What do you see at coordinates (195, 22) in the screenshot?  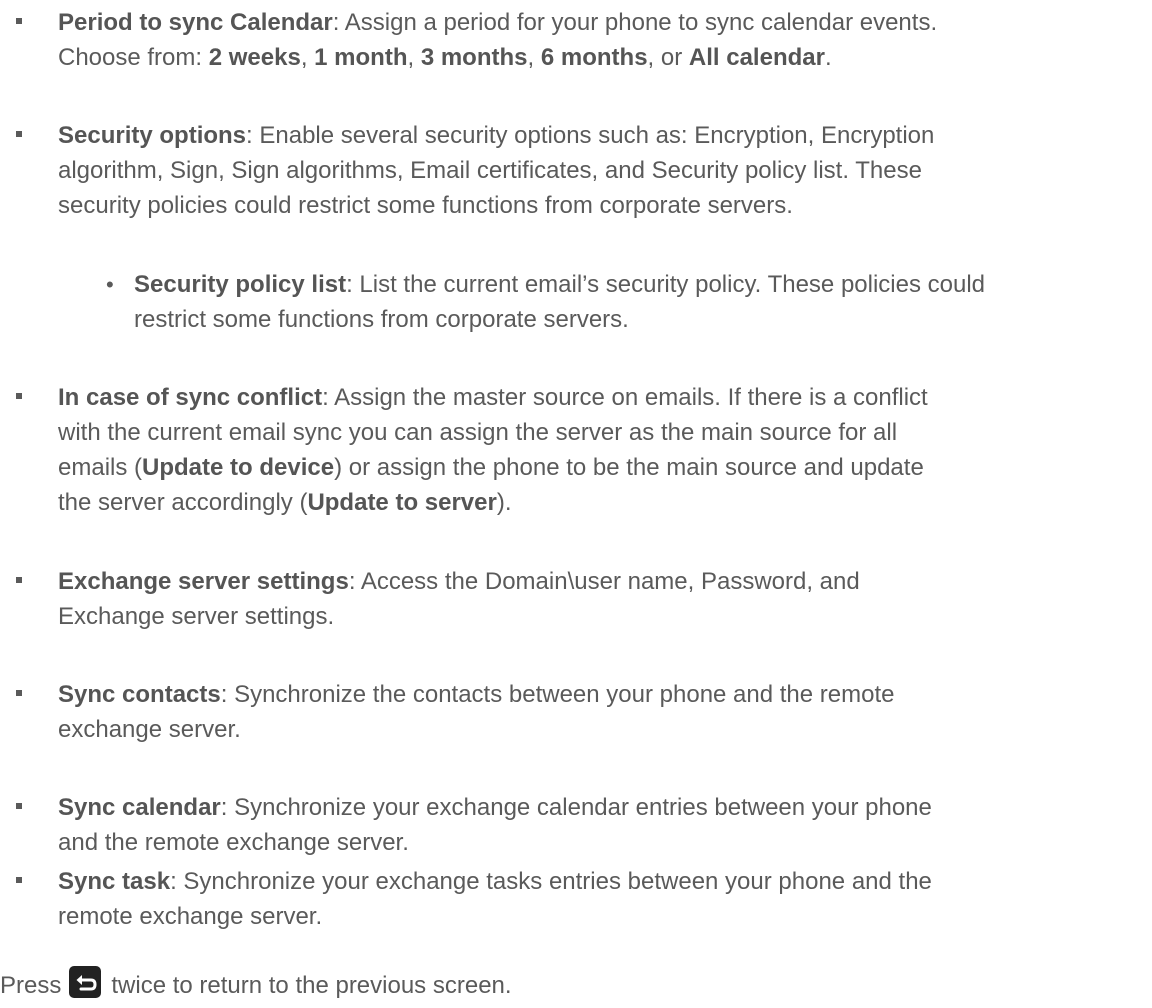 I see `bold-term: Period to sync Calendar` at bounding box center [195, 22].